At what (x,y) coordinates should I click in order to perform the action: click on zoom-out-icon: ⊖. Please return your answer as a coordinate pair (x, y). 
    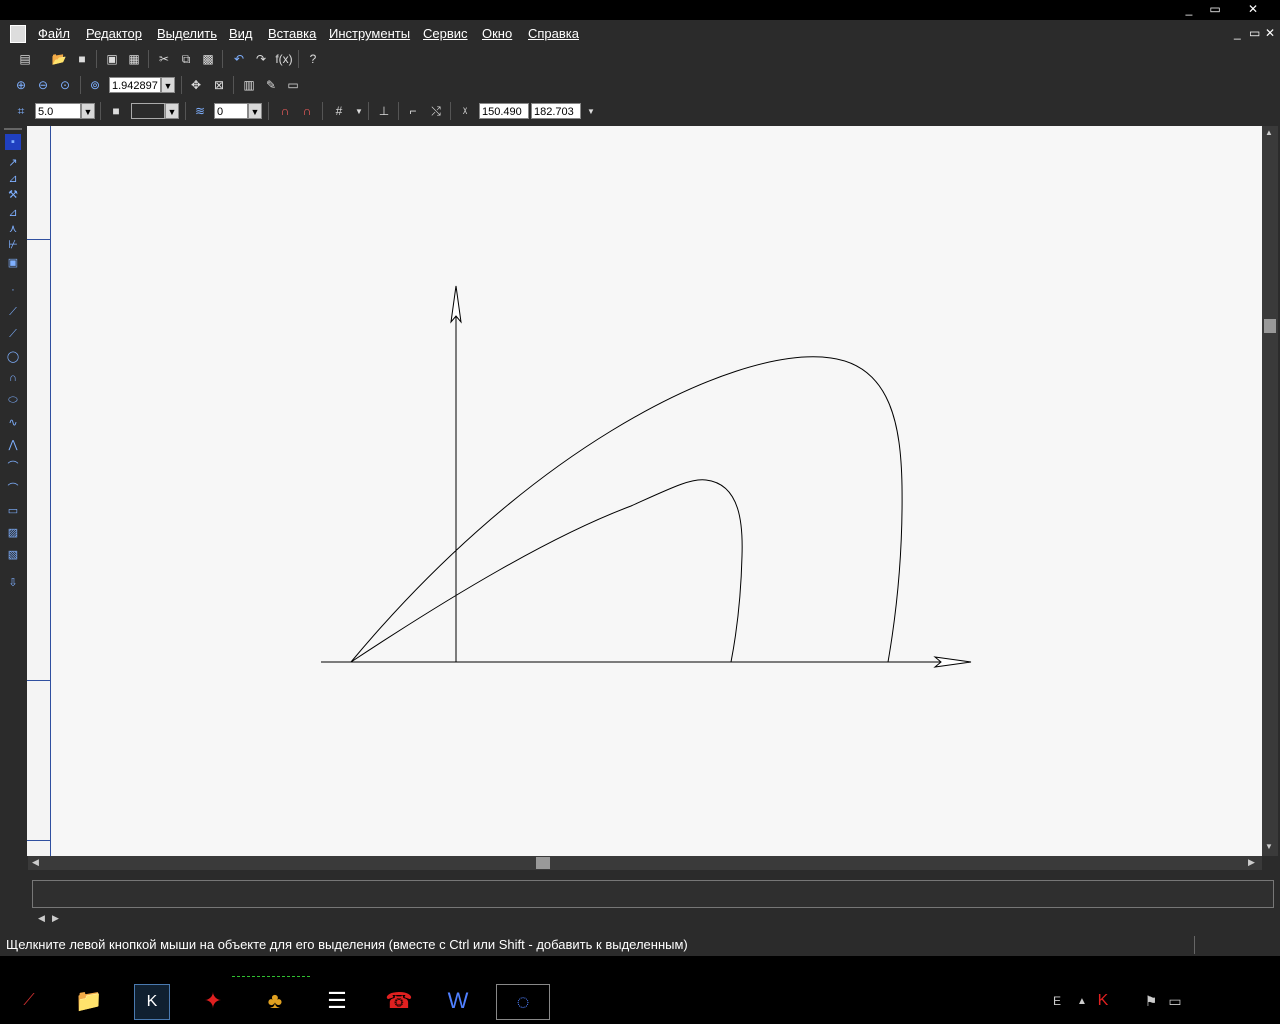
    Looking at the image, I should click on (43, 85).